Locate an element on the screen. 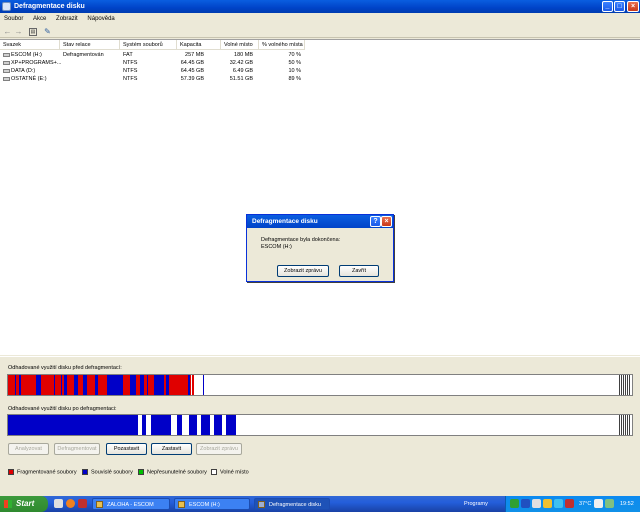 The height and width of the screenshot is (512, 640). dialog-volume: ESCOM (H:) is located at coordinates (276, 247).